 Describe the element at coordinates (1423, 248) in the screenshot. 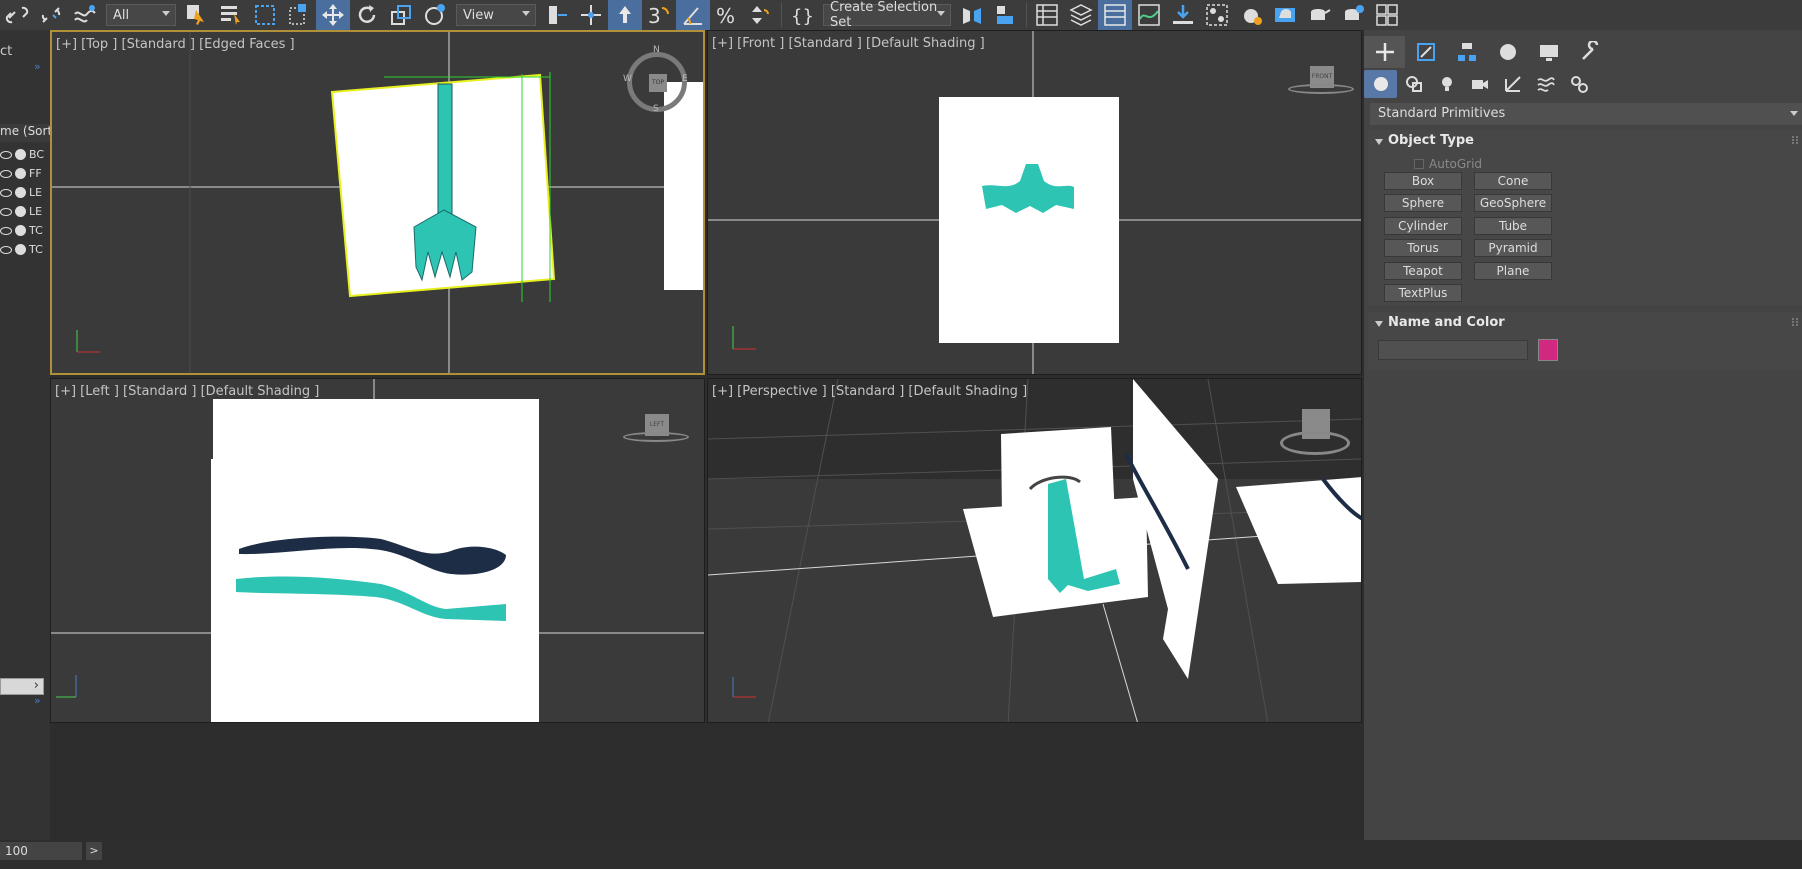

I see `torus-button: Torus` at that location.